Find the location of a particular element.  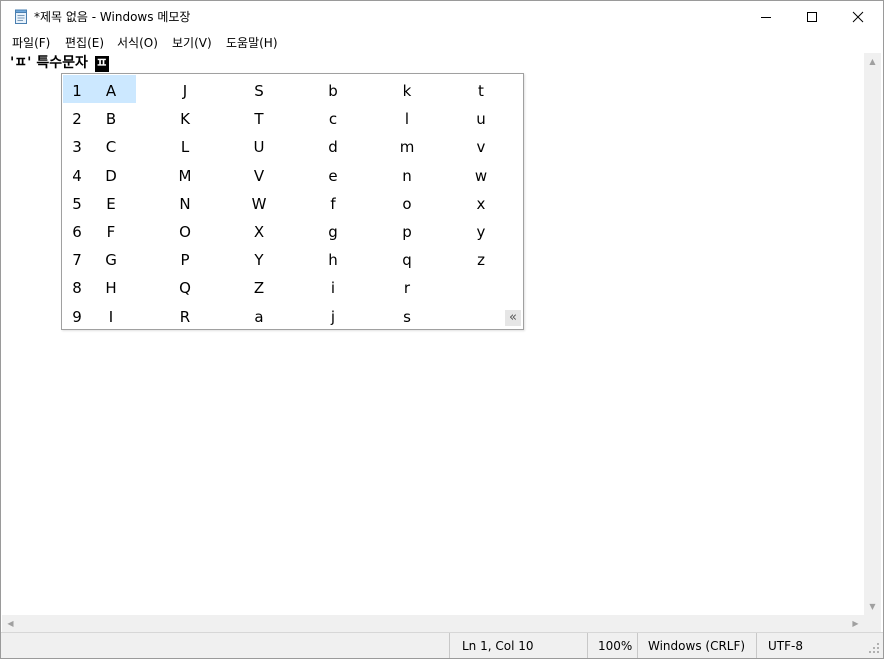

status-line-ending: Windows (CRLF) is located at coordinates (697, 646).